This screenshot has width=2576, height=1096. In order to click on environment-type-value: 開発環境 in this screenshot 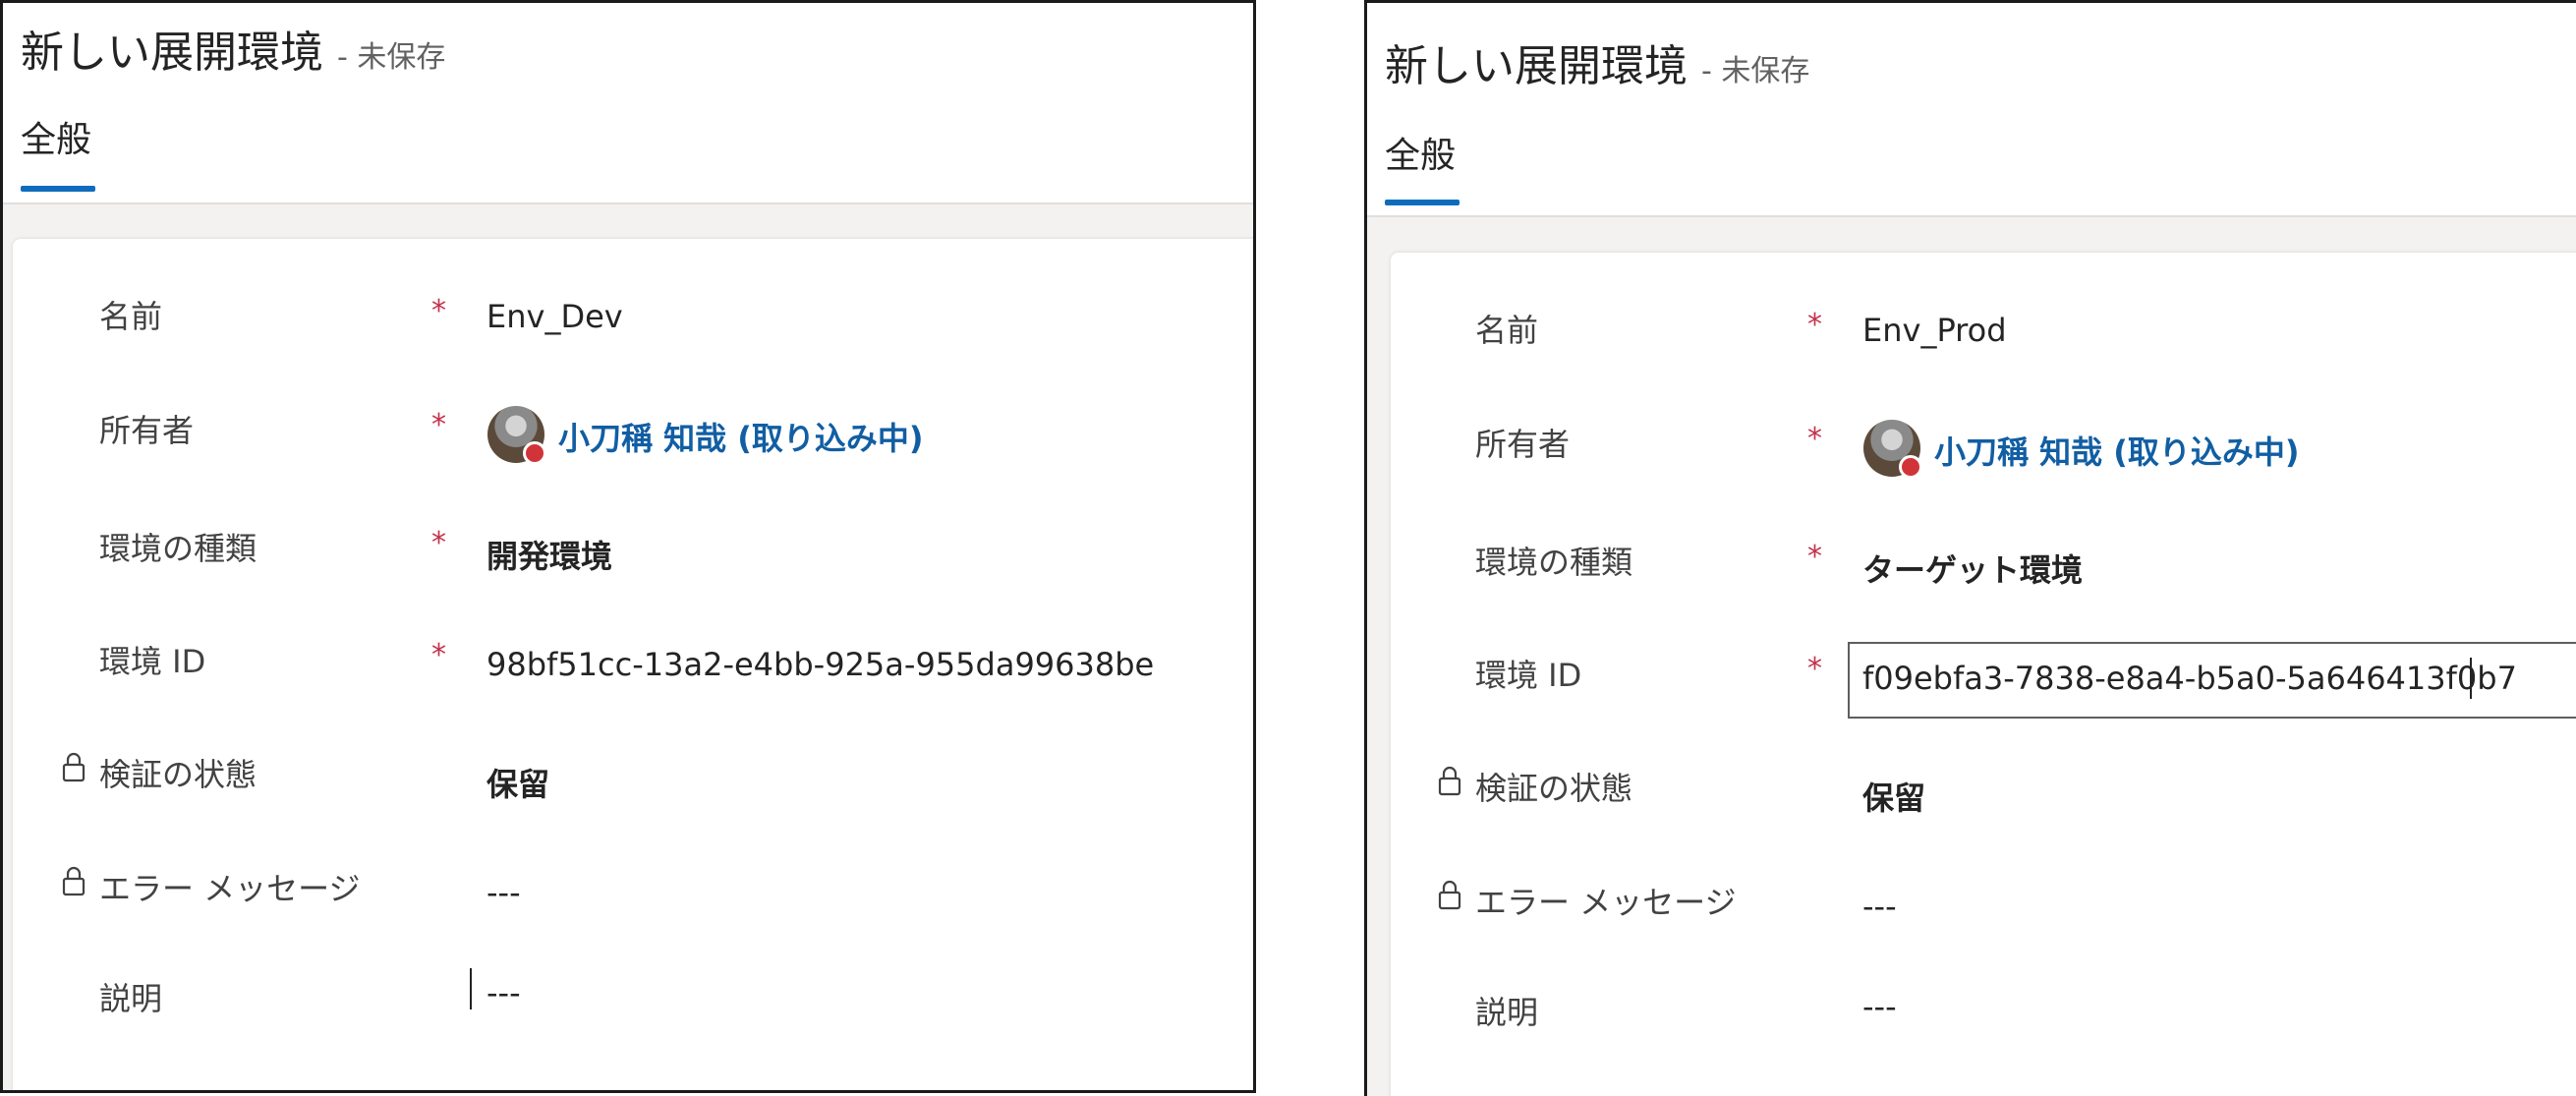, I will do `click(550, 555)`.